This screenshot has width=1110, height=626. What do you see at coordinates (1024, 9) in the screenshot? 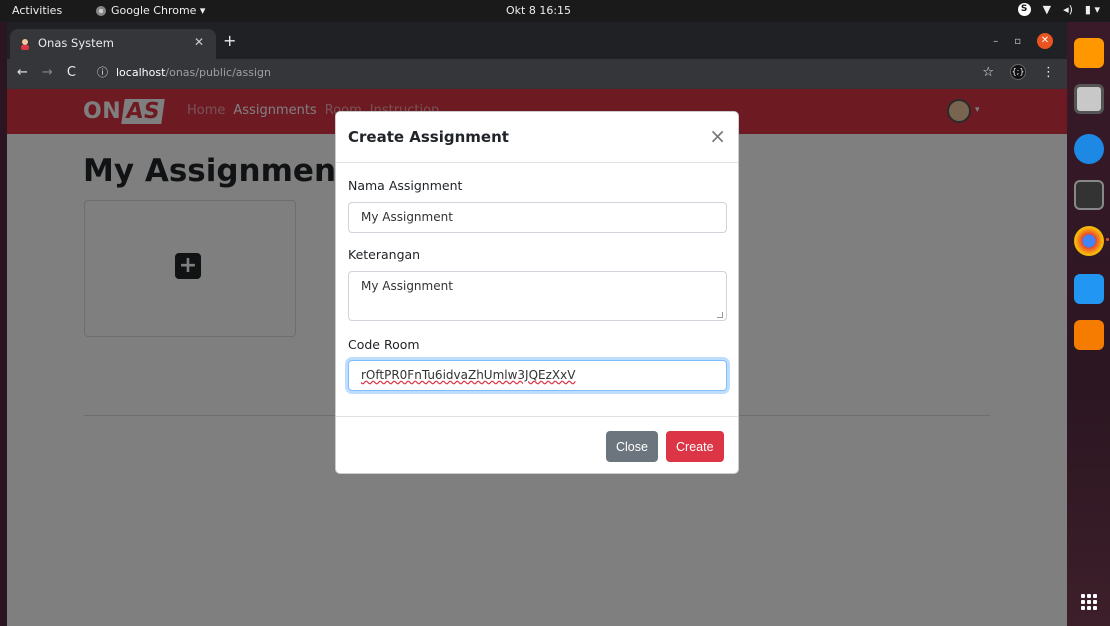
I see `skype-icon: S` at bounding box center [1024, 9].